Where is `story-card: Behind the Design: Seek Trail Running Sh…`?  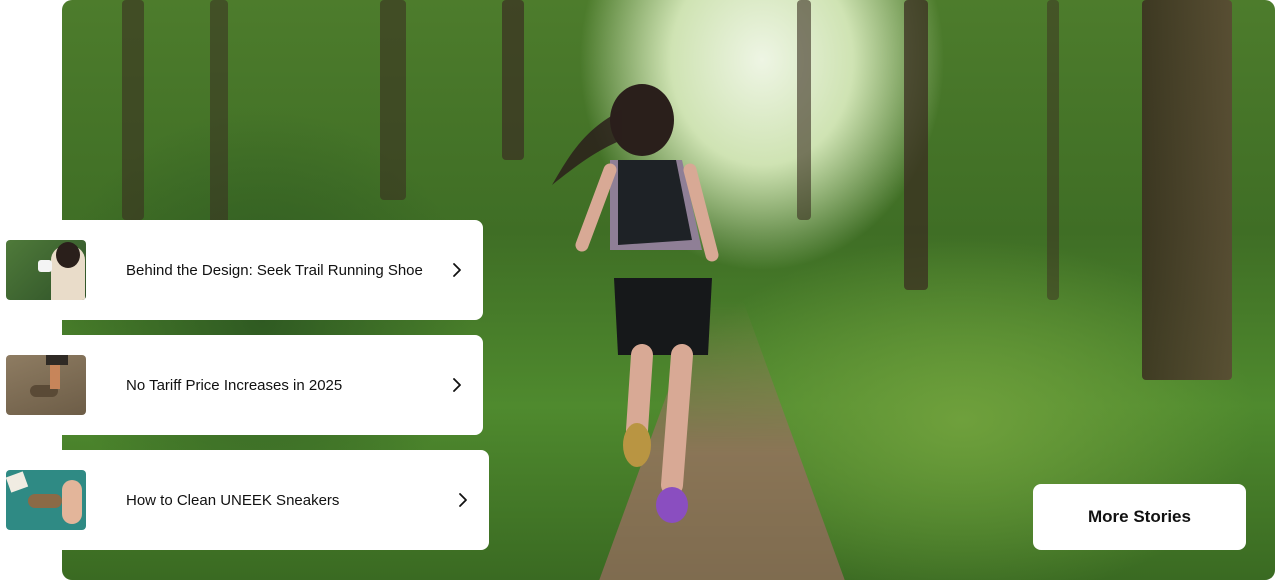 story-card: Behind the Design: Seek Trail Running Sh… is located at coordinates (241, 270).